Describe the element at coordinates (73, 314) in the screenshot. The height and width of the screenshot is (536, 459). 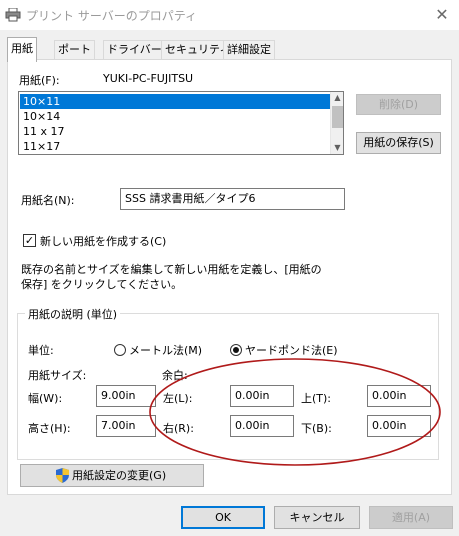
I see `group-title: 用紙の説明 (単位)` at that location.